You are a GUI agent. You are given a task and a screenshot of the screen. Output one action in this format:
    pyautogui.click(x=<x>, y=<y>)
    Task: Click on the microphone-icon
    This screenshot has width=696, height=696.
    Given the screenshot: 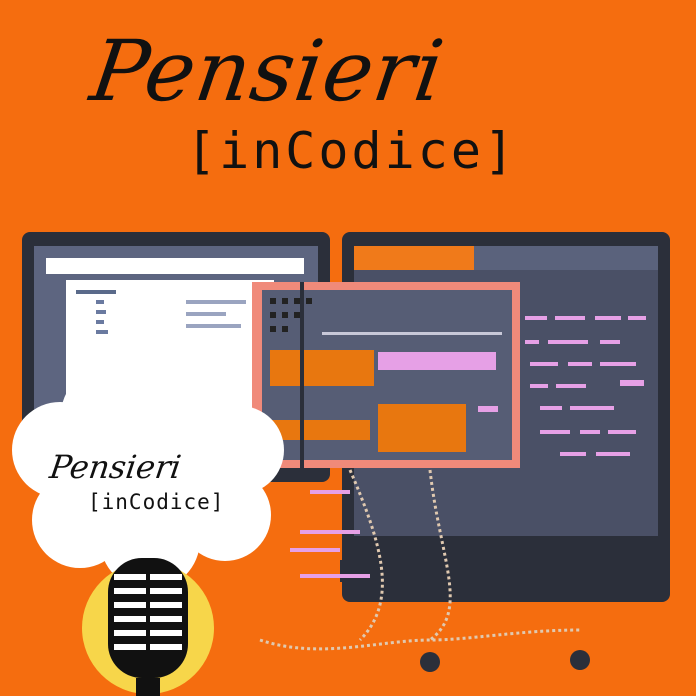 What is the action you would take?
    pyautogui.click(x=148, y=627)
    